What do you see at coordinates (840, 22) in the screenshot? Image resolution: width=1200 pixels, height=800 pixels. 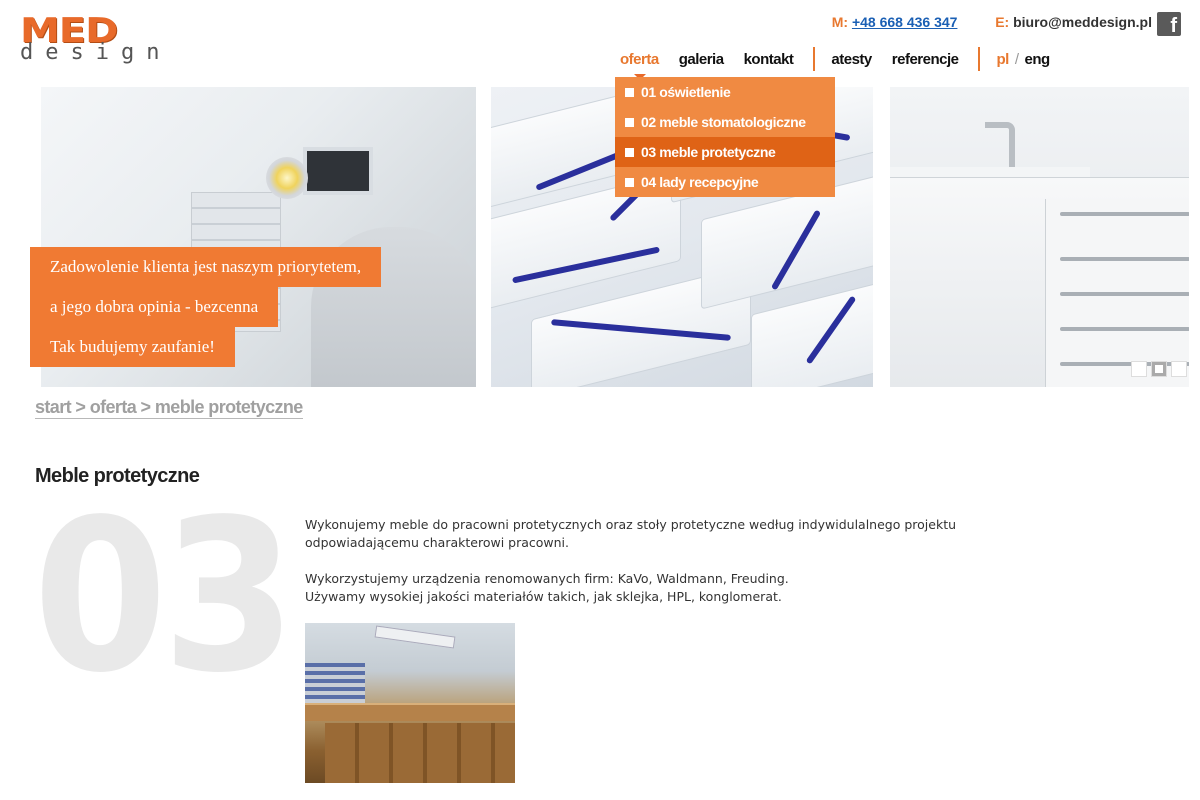 I see `phone-label: M:` at bounding box center [840, 22].